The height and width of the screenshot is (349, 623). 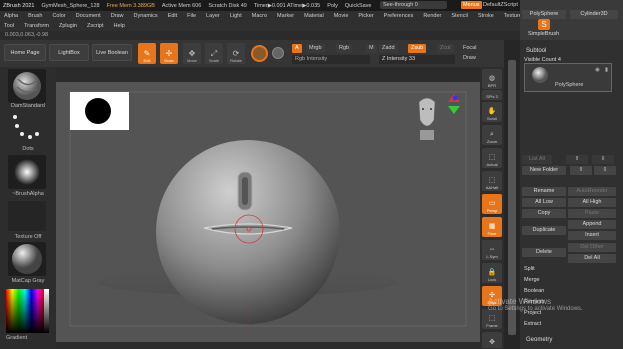 What do you see at coordinates (344, 48) in the screenshot?
I see `rgb-toggle: Rgb` at bounding box center [344, 48].